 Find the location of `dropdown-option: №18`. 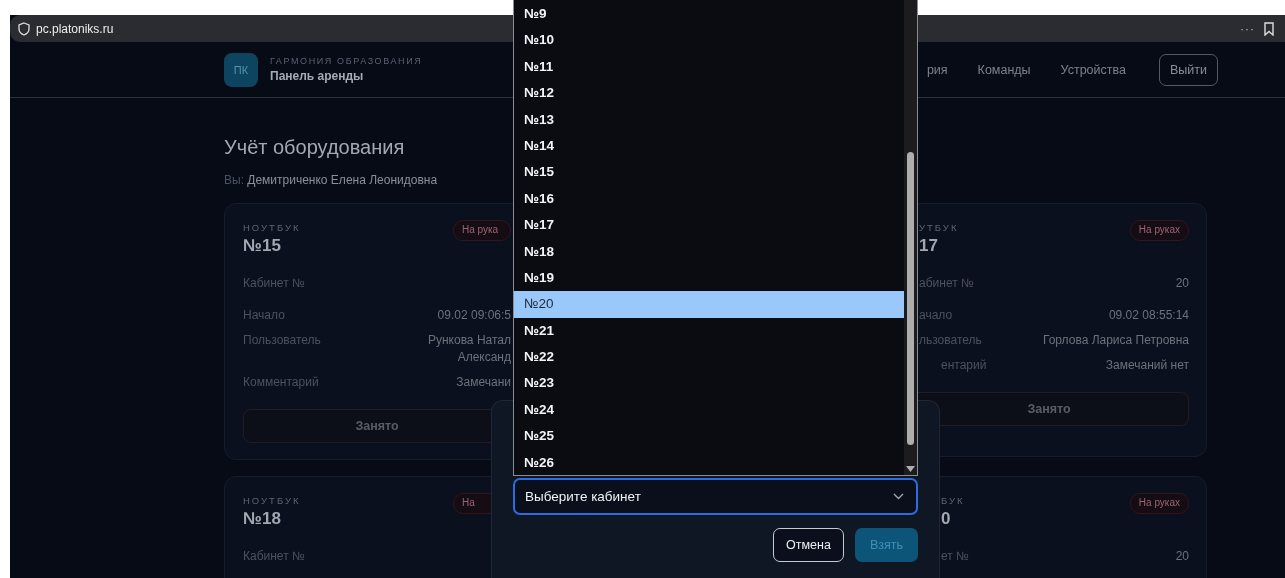

dropdown-option: №18 is located at coordinates (709, 251).